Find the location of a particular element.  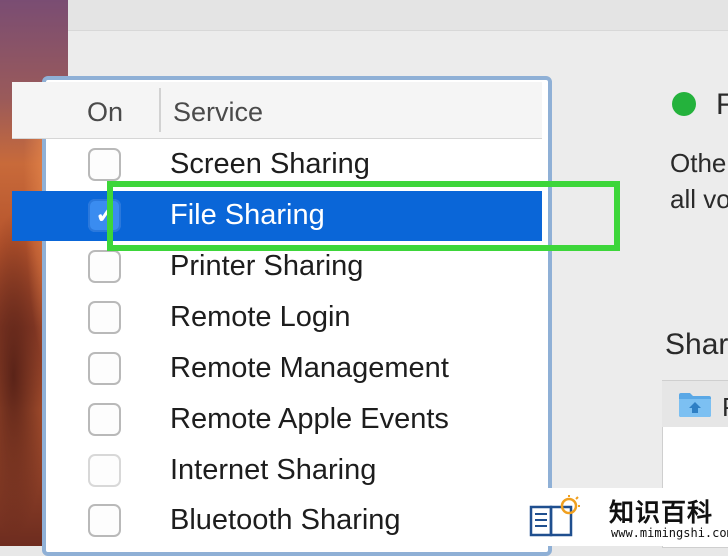

checkmark-icon: ✓ is located at coordinates (106, 214).